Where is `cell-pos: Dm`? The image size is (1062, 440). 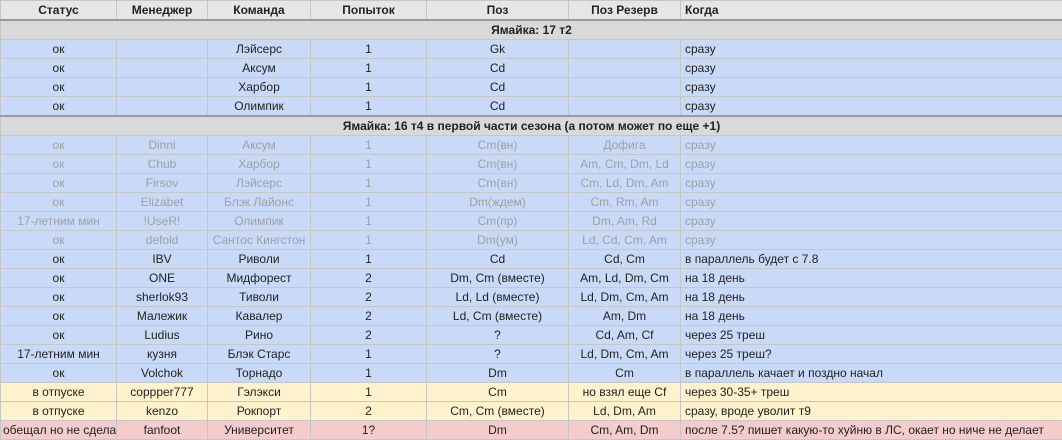 cell-pos: Dm is located at coordinates (498, 373).